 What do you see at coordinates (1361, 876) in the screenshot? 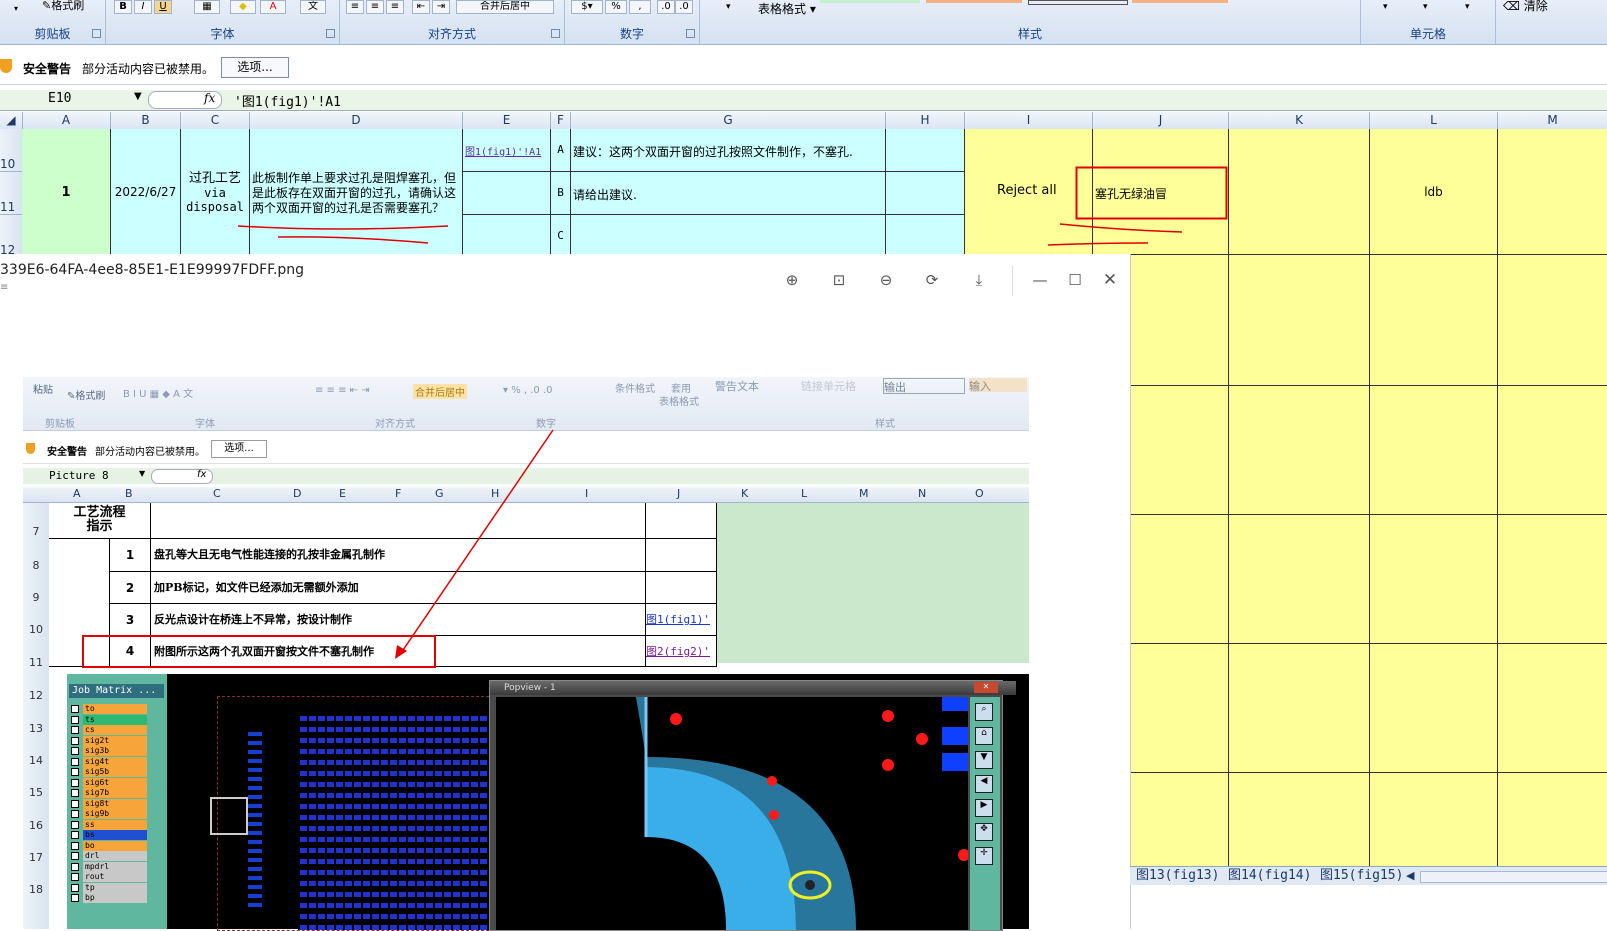
I see `sheet-tab-15: 图15(fig15)` at bounding box center [1361, 876].